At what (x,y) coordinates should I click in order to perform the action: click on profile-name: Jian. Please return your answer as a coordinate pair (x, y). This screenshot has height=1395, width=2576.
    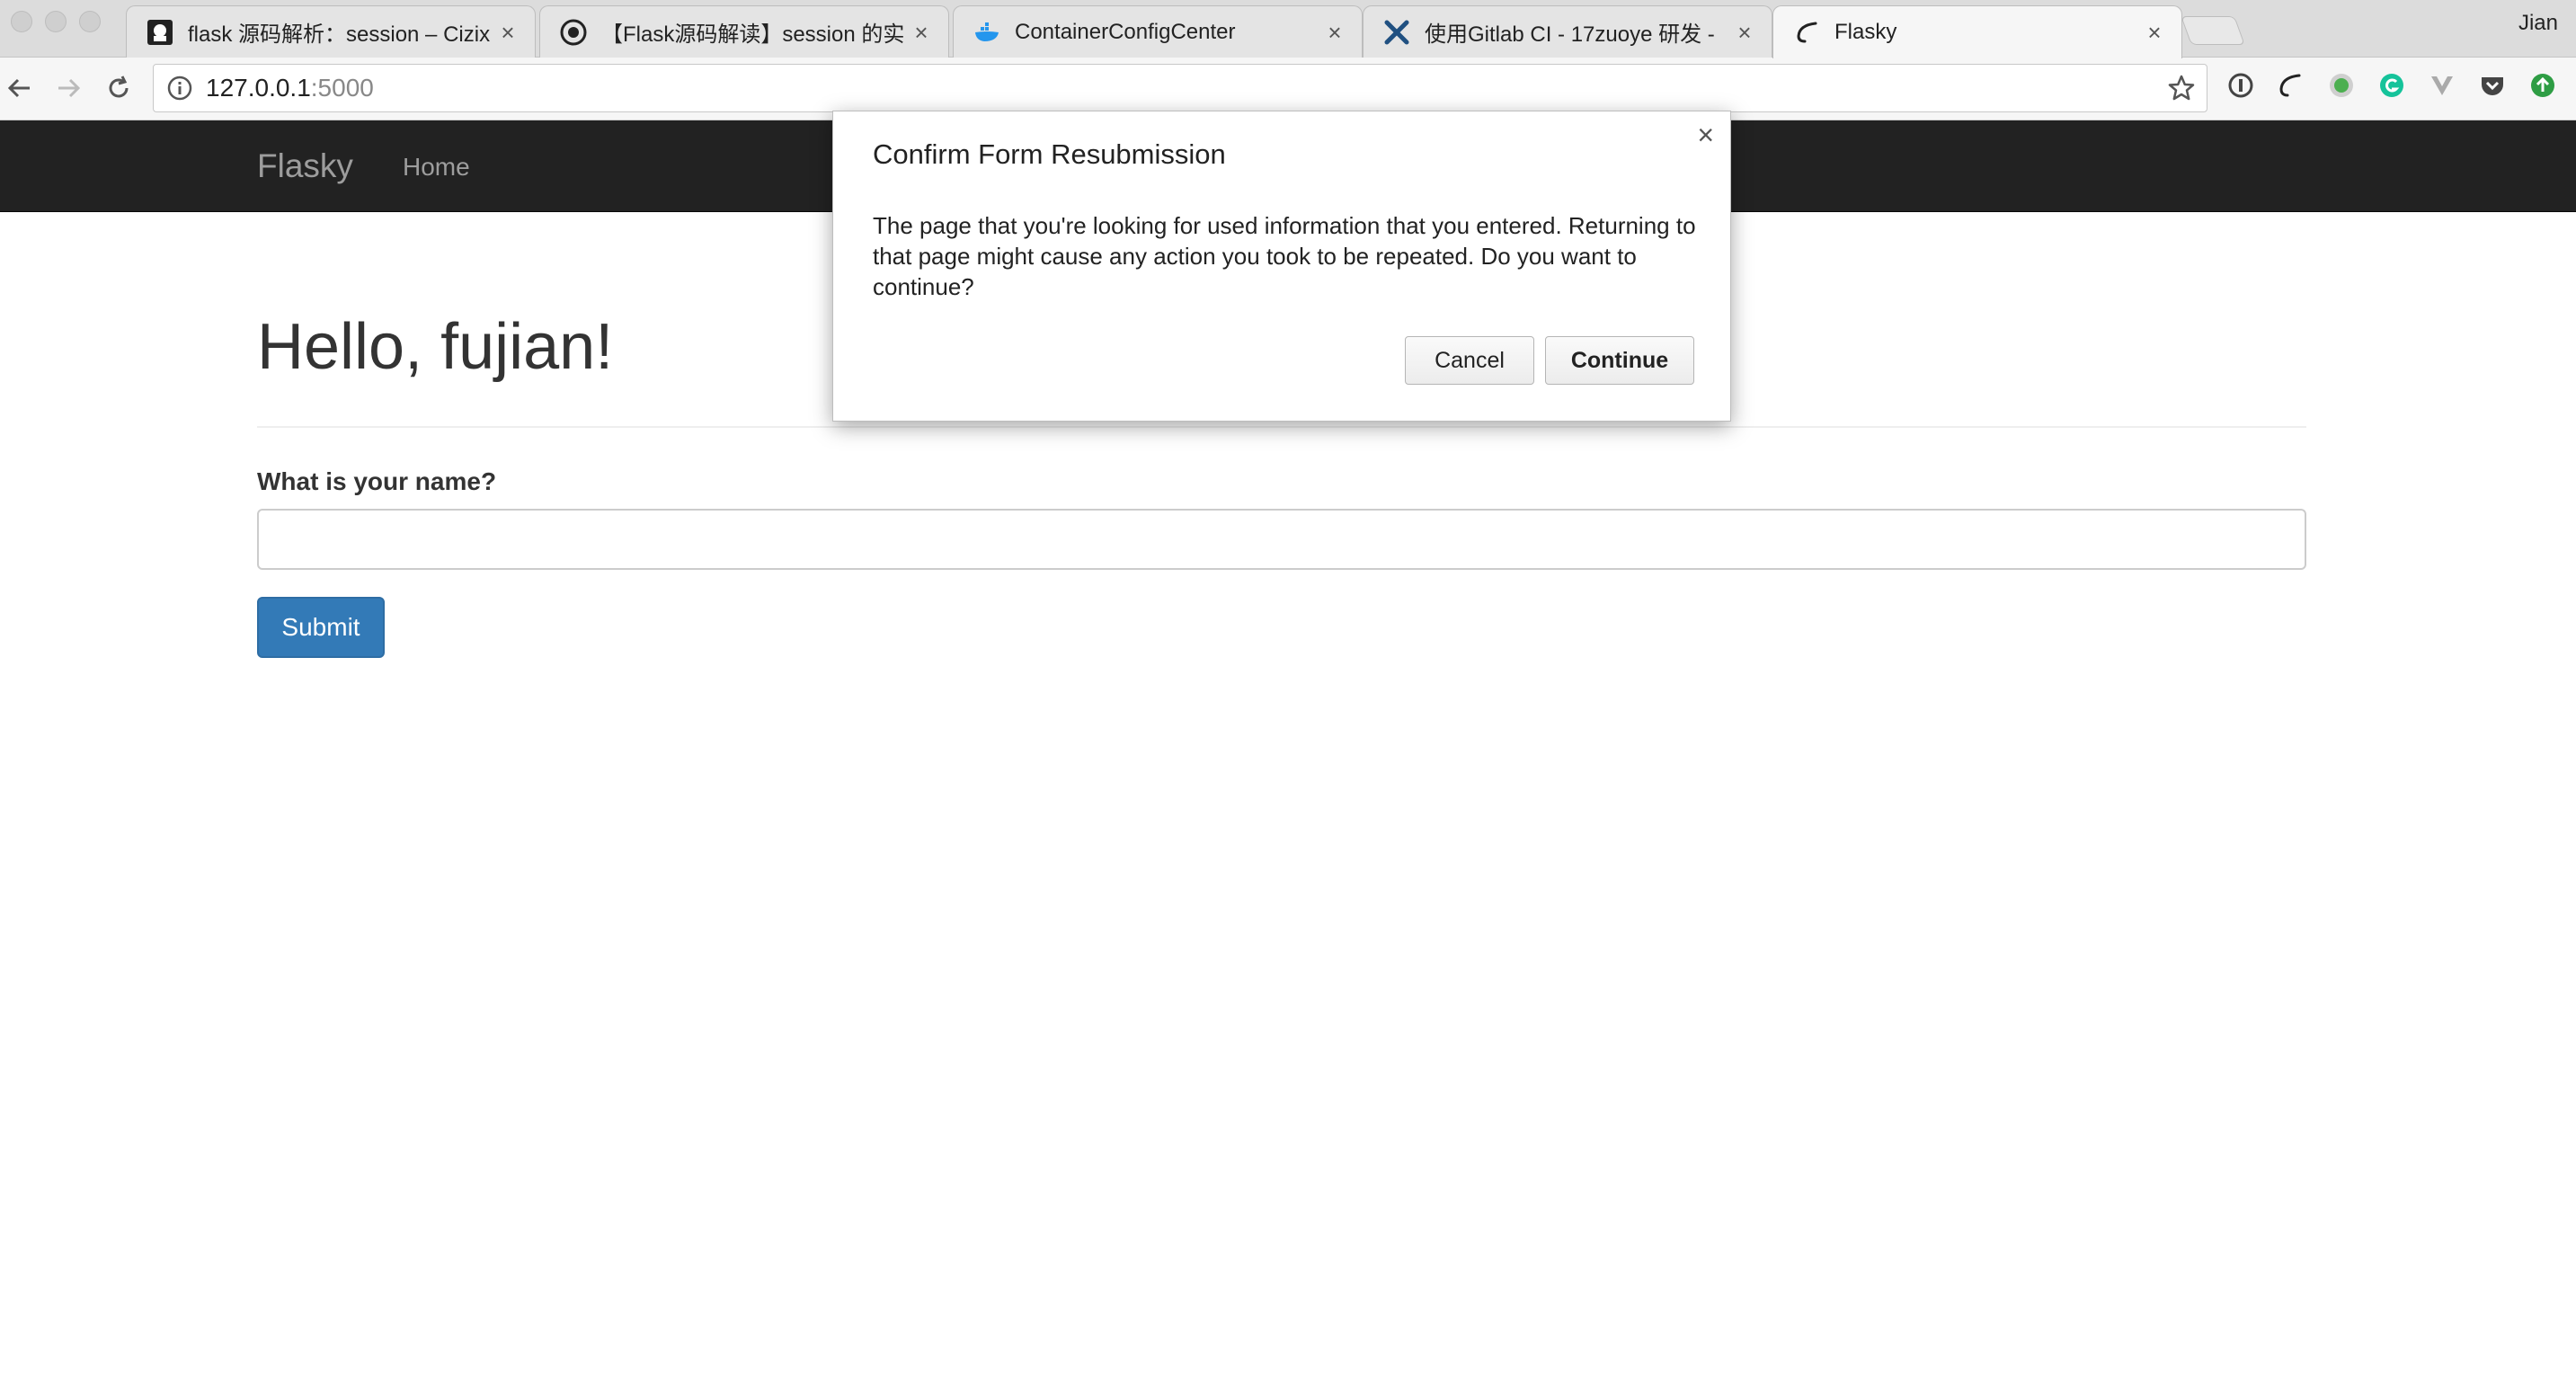
    Looking at the image, I should click on (2538, 23).